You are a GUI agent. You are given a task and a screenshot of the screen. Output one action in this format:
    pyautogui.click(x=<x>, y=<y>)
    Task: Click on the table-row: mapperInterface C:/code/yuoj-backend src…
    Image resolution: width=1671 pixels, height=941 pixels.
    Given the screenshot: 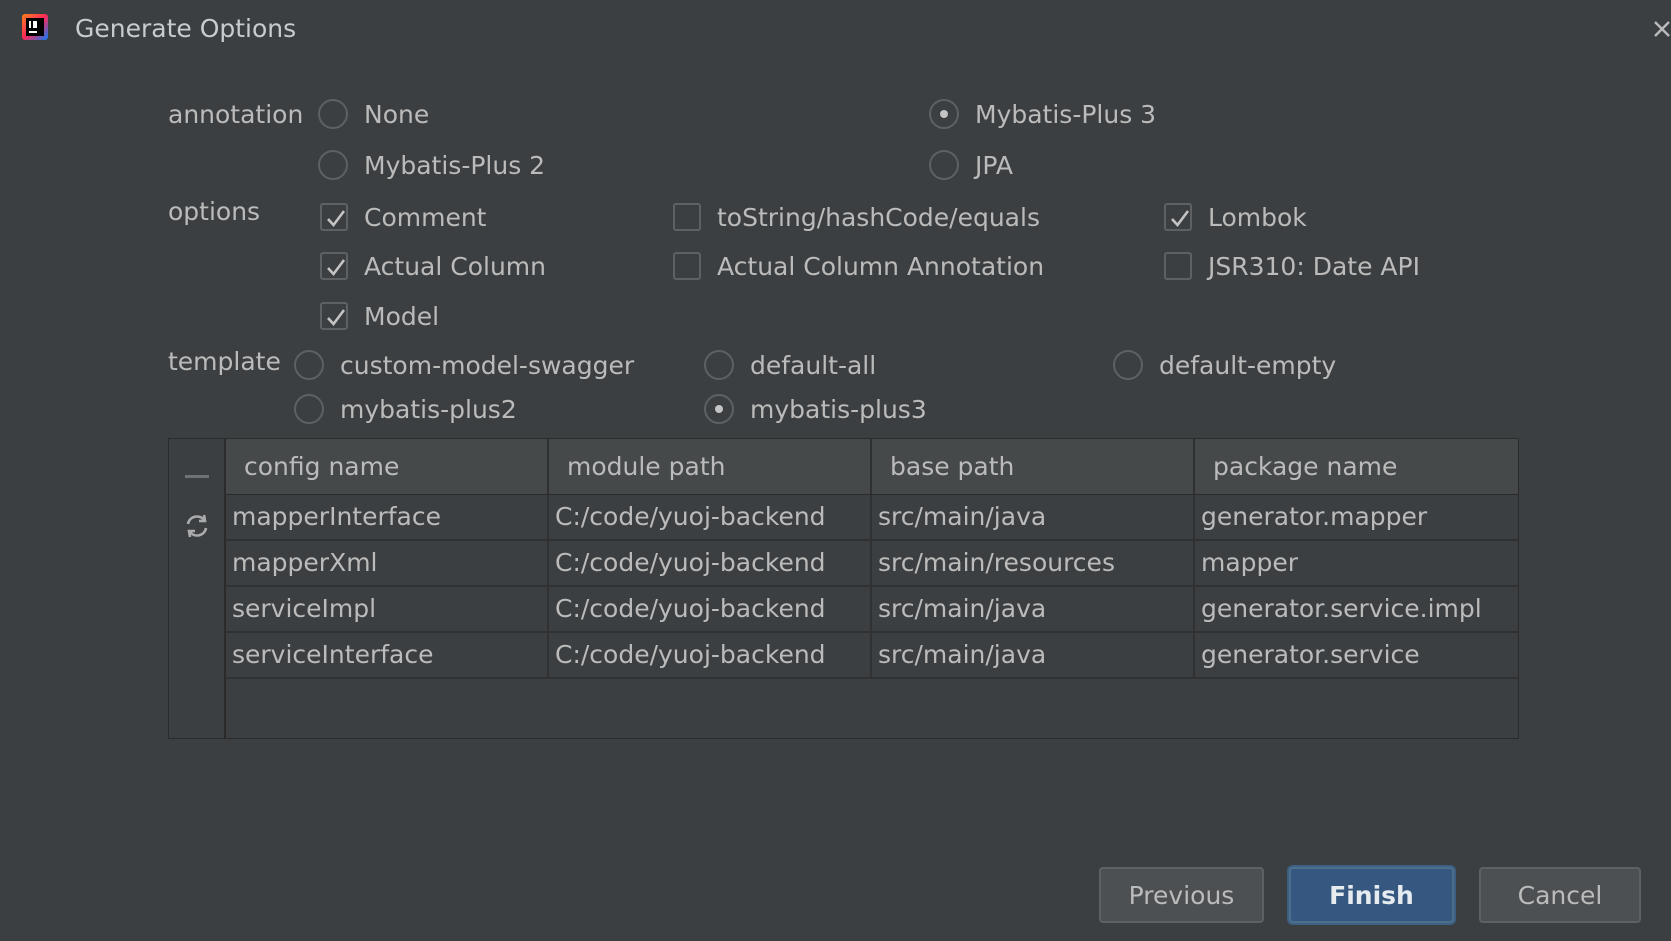 What is the action you would take?
    pyautogui.click(x=872, y=518)
    